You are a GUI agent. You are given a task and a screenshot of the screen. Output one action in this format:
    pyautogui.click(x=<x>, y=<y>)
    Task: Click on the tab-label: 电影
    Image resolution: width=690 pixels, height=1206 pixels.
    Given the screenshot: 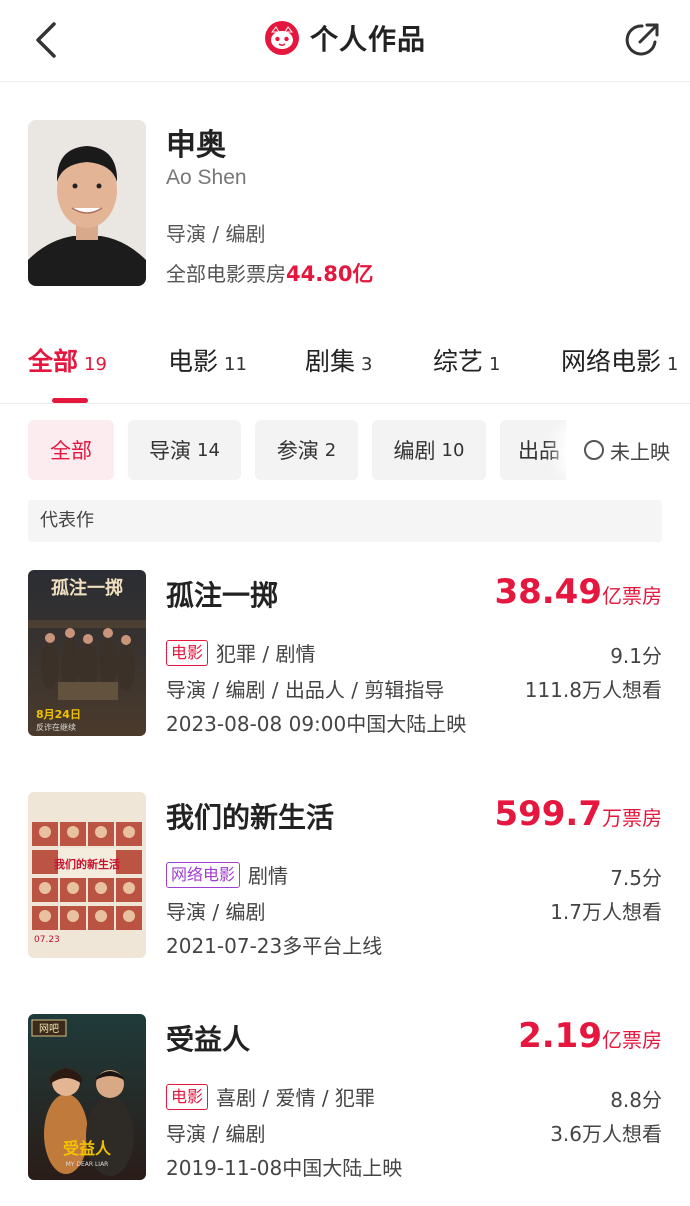 What is the action you would take?
    pyautogui.click(x=193, y=361)
    